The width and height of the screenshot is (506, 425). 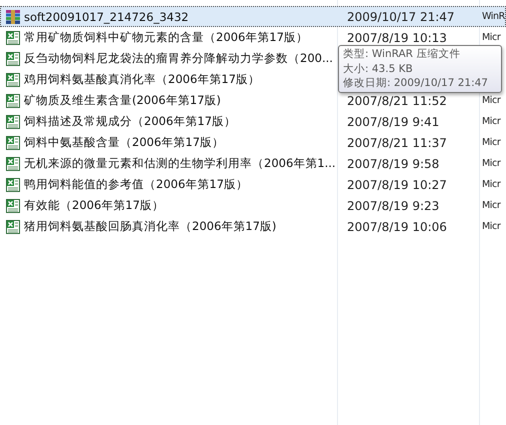 What do you see at coordinates (378, 69) in the screenshot?
I see `tooltip-line: 大小: 43.5 KB` at bounding box center [378, 69].